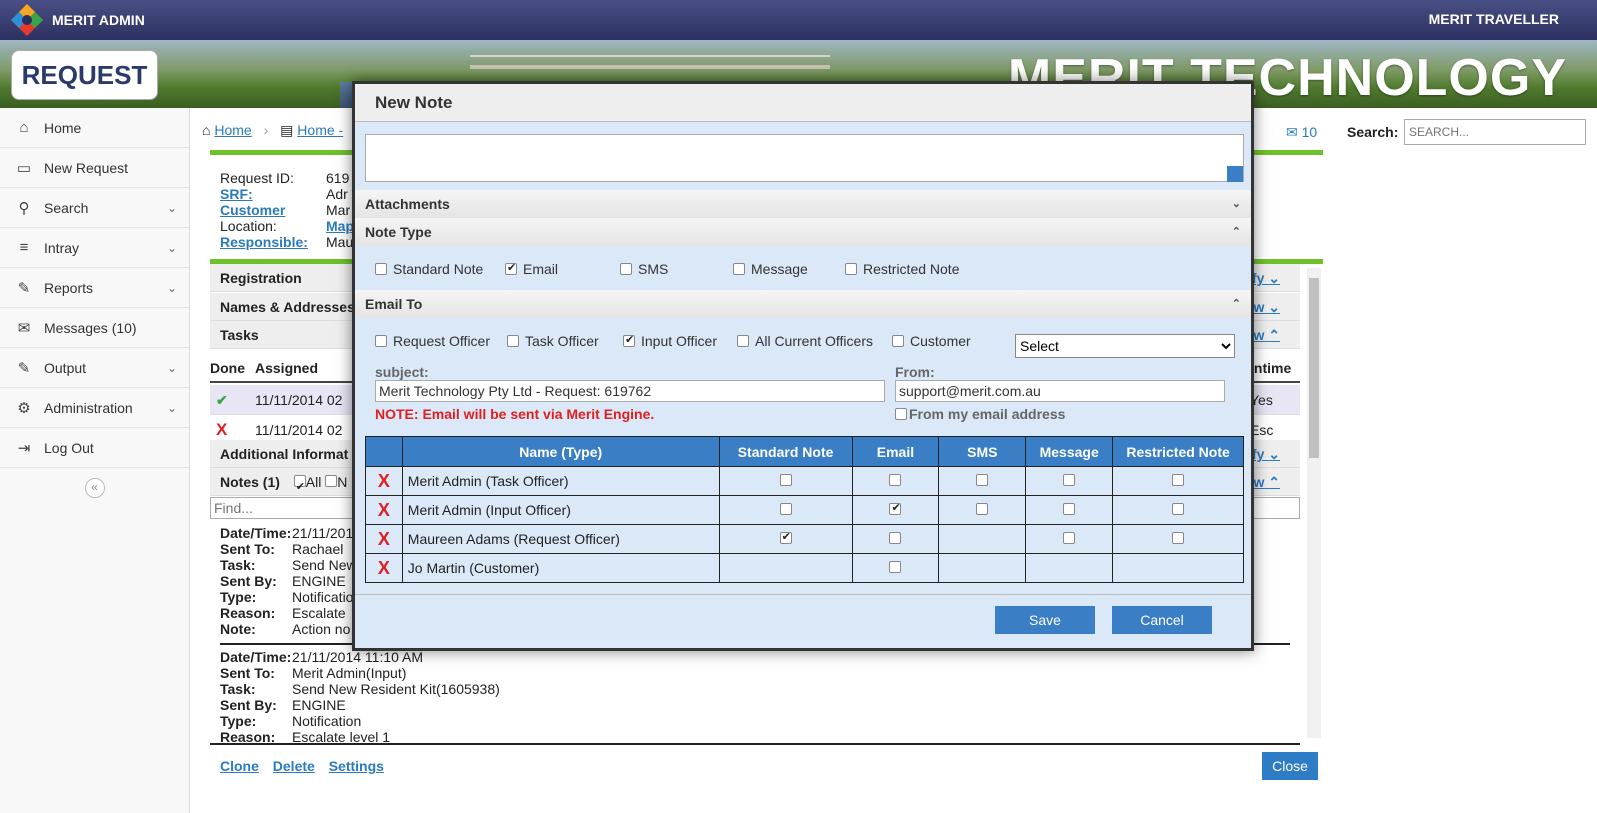 This screenshot has width=1597, height=813. What do you see at coordinates (1069, 451) in the screenshot?
I see `recipients-col-header: Message` at bounding box center [1069, 451].